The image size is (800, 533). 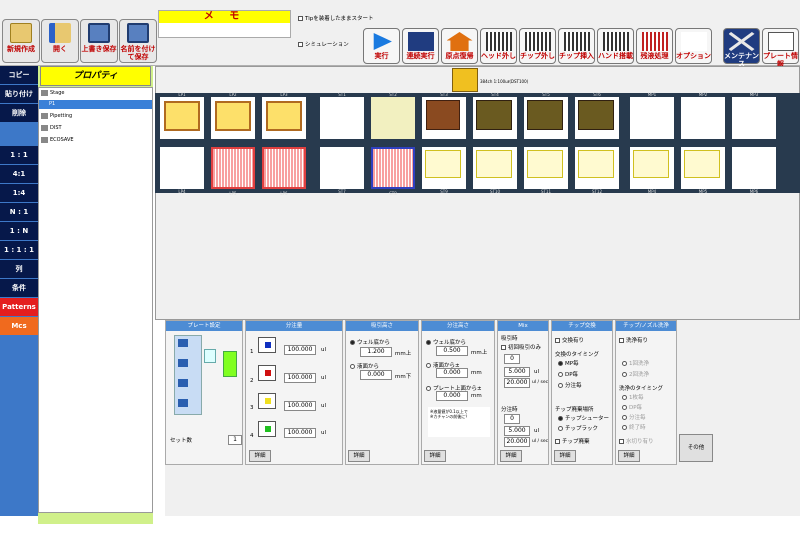 What do you see at coordinates (634, 427) in the screenshot?
I see `wash-timing-4-radio: 終了時` at bounding box center [634, 427].